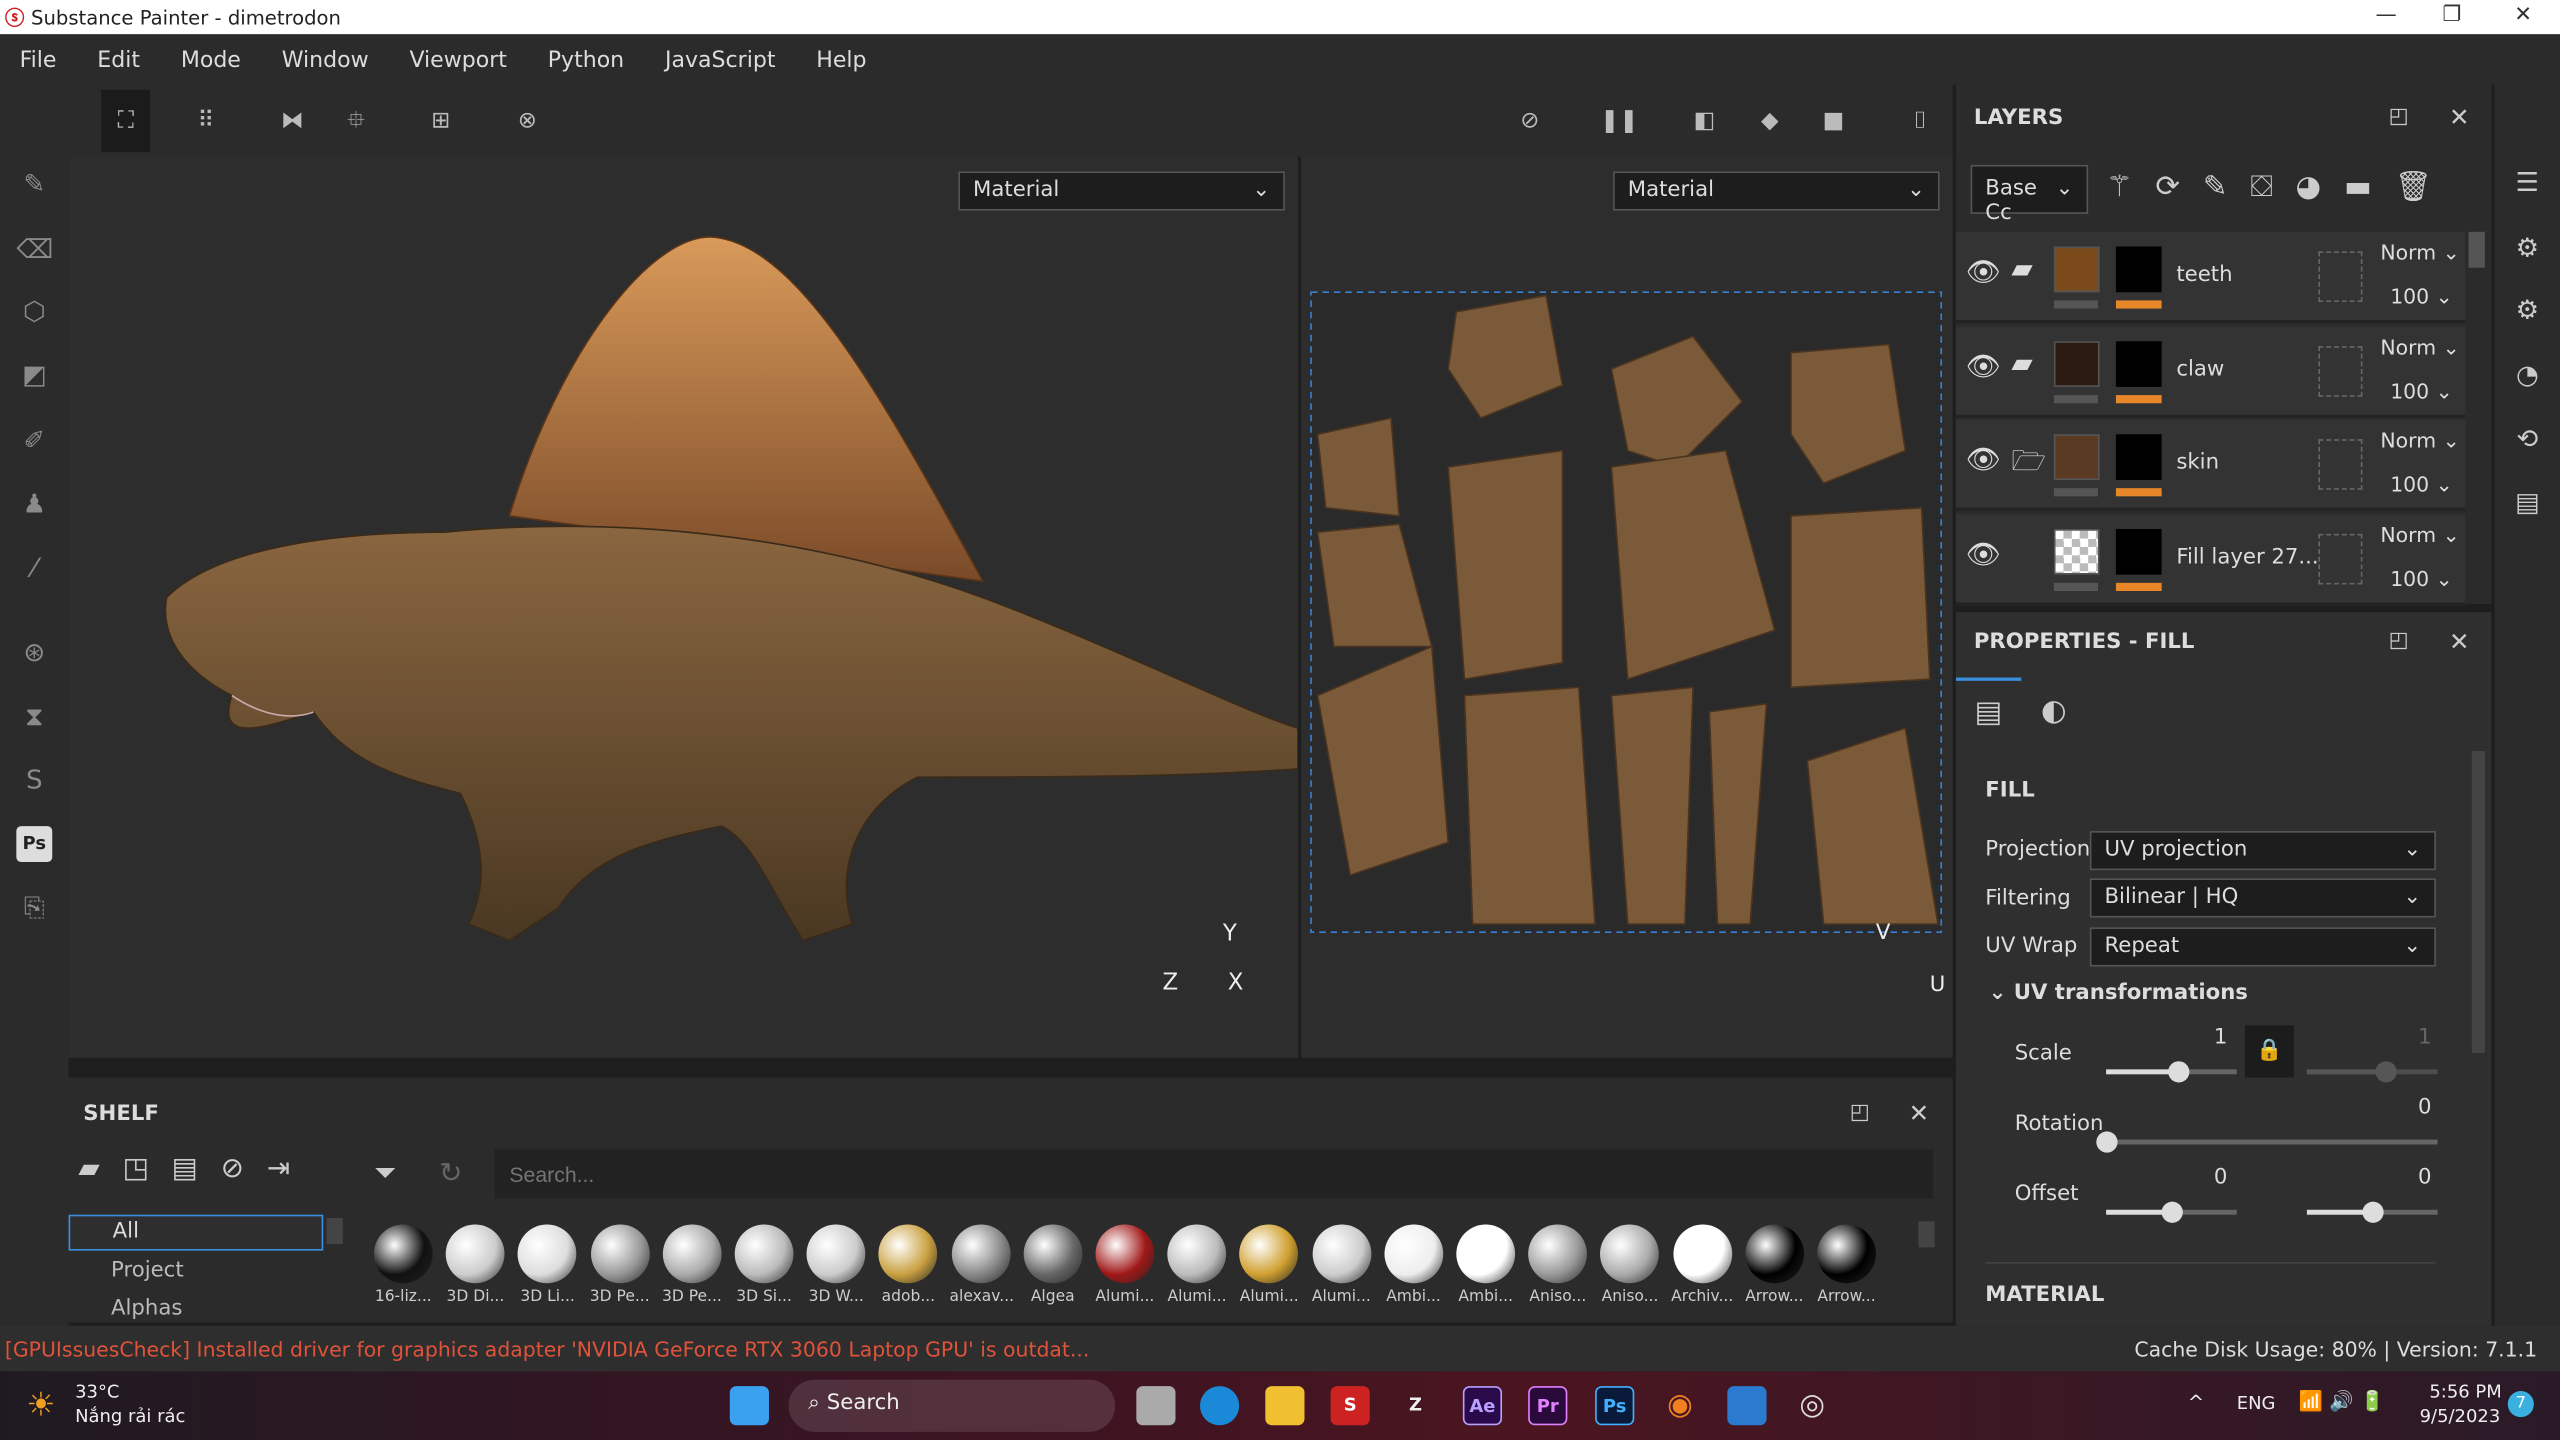 This screenshot has height=1440, width=2560. What do you see at coordinates (2272, 187) in the screenshot?
I see `add-fill-layer-icon: ⛋` at bounding box center [2272, 187].